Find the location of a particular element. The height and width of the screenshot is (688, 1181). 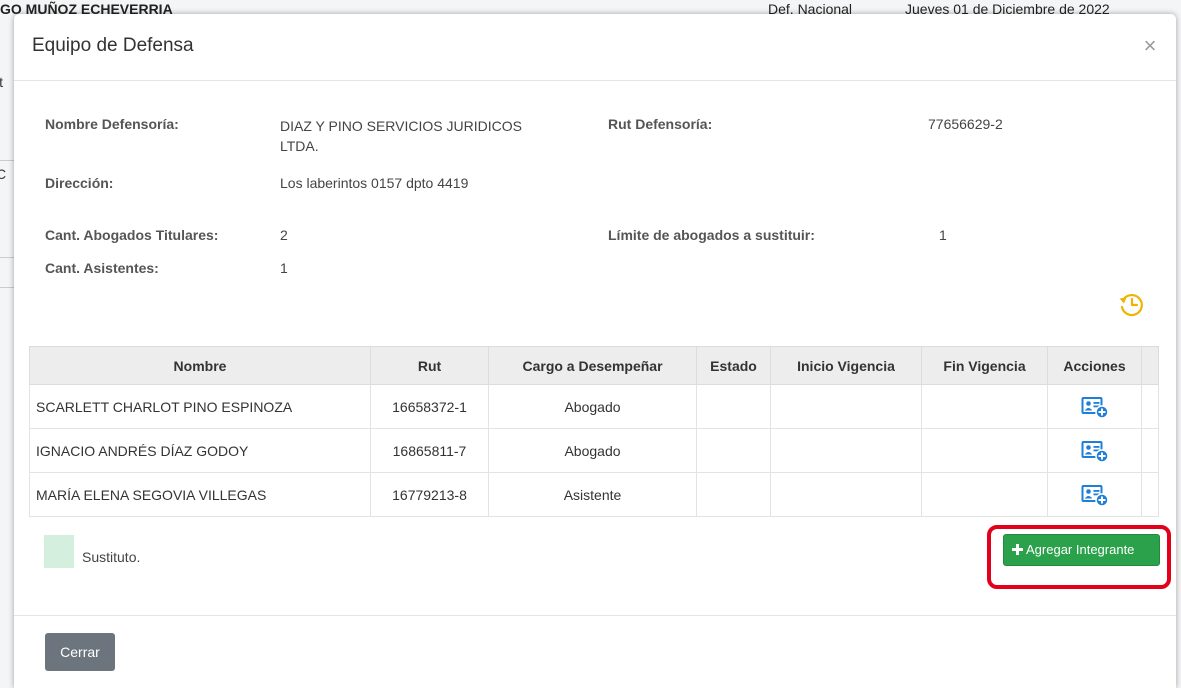

agregar-integrante-label: Agregar Integrante is located at coordinates (1080, 549).